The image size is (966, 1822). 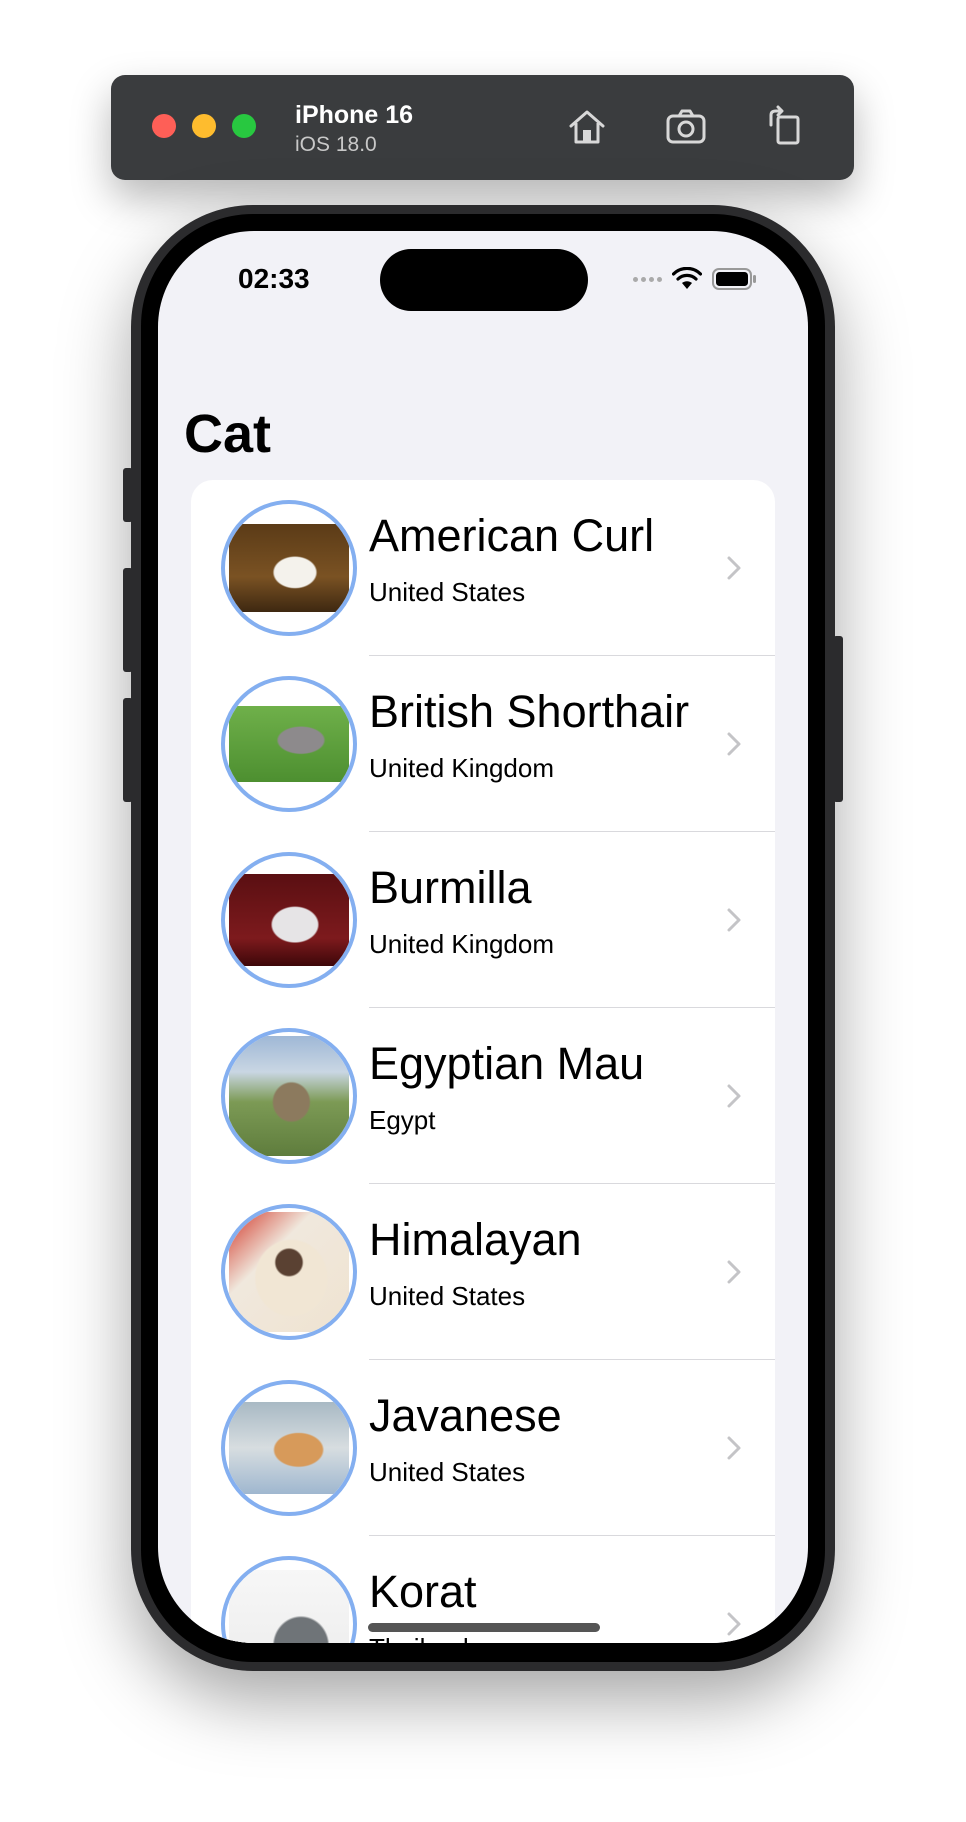 What do you see at coordinates (512, 535) in the screenshot?
I see `cat-name: American Curl` at bounding box center [512, 535].